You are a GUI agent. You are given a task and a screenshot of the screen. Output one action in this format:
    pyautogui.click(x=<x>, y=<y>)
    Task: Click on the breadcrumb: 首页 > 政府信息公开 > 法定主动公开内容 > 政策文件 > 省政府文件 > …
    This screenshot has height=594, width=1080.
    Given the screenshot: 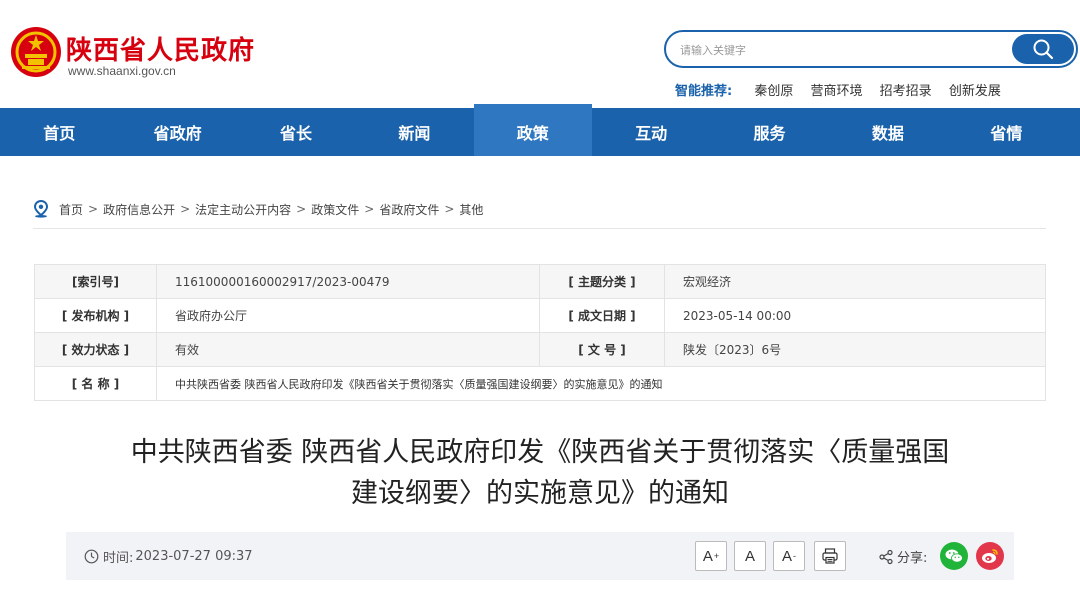 What is the action you would take?
    pyautogui.click(x=258, y=209)
    